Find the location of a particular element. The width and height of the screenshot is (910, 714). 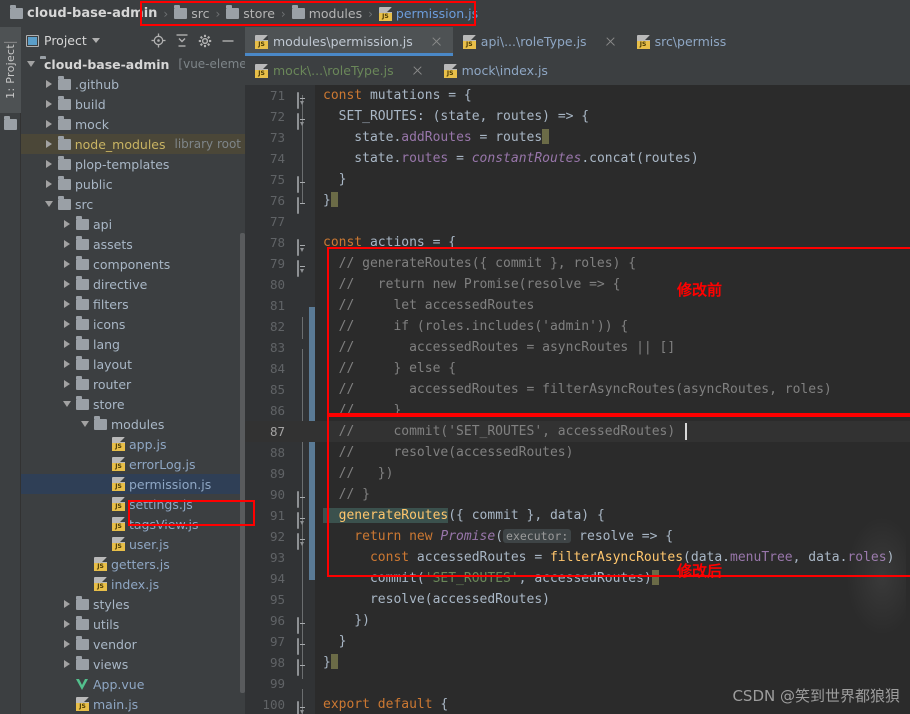

tree-item: router is located at coordinates (133, 384).